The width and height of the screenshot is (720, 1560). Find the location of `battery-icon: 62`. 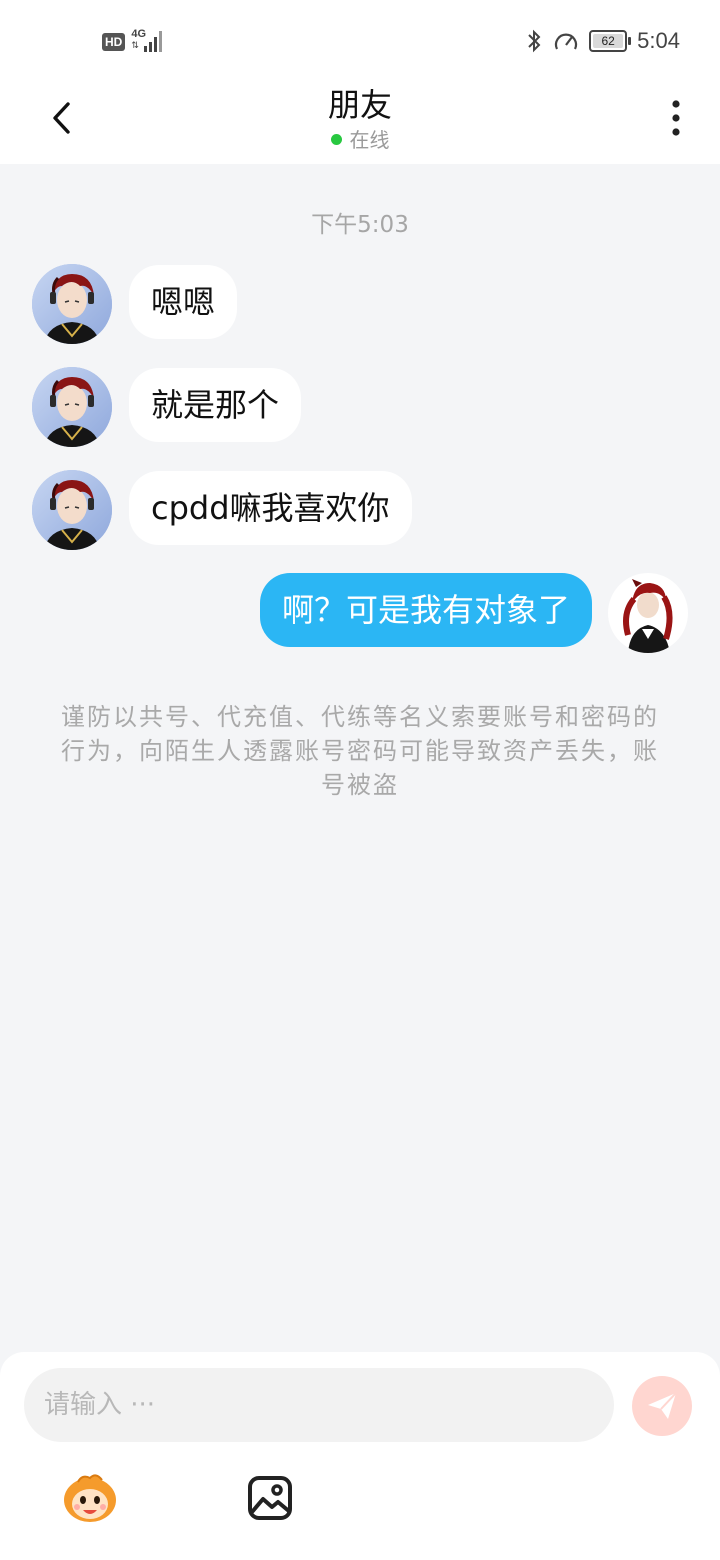

battery-icon: 62 is located at coordinates (610, 41).